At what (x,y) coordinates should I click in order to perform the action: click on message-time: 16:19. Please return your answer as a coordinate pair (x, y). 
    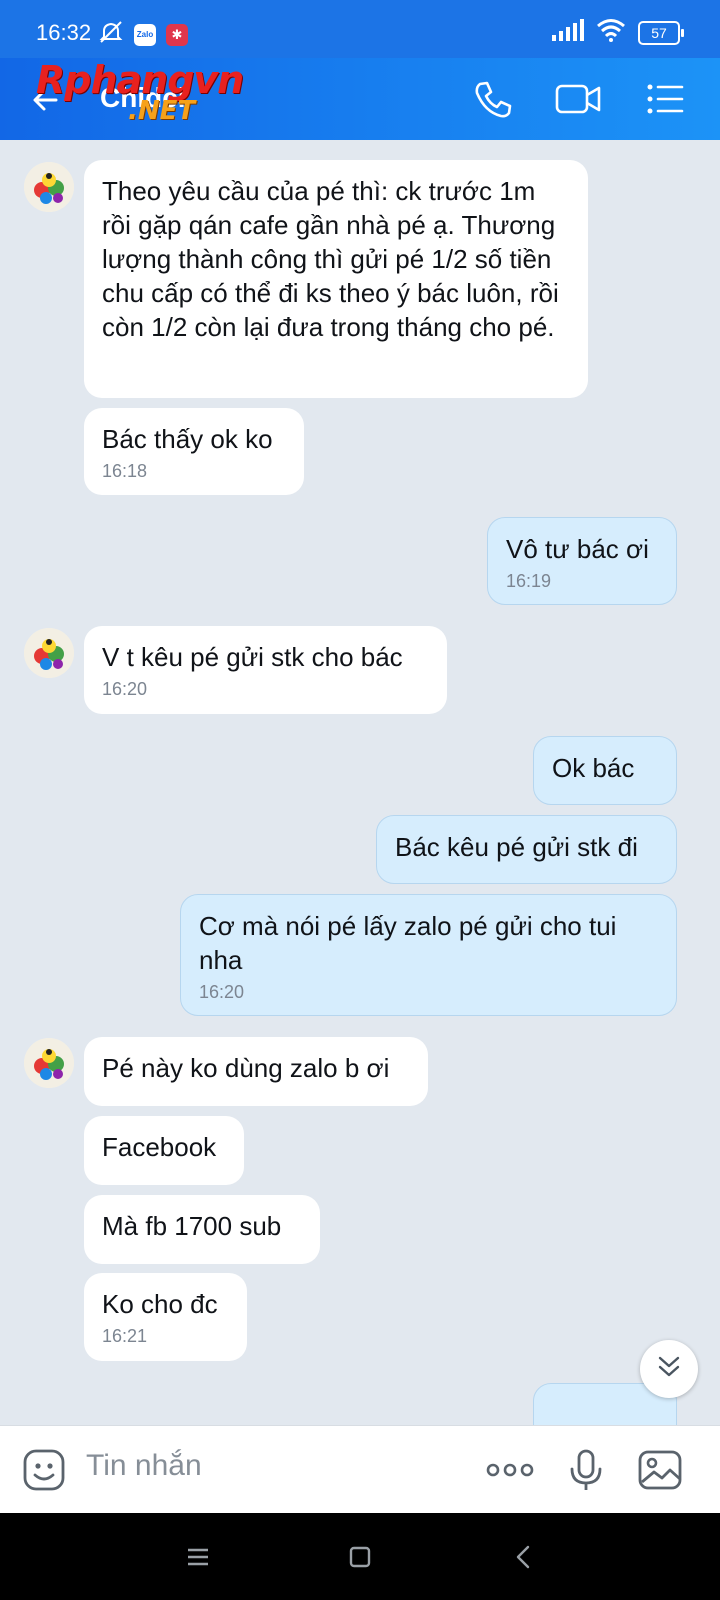
    Looking at the image, I should click on (529, 581).